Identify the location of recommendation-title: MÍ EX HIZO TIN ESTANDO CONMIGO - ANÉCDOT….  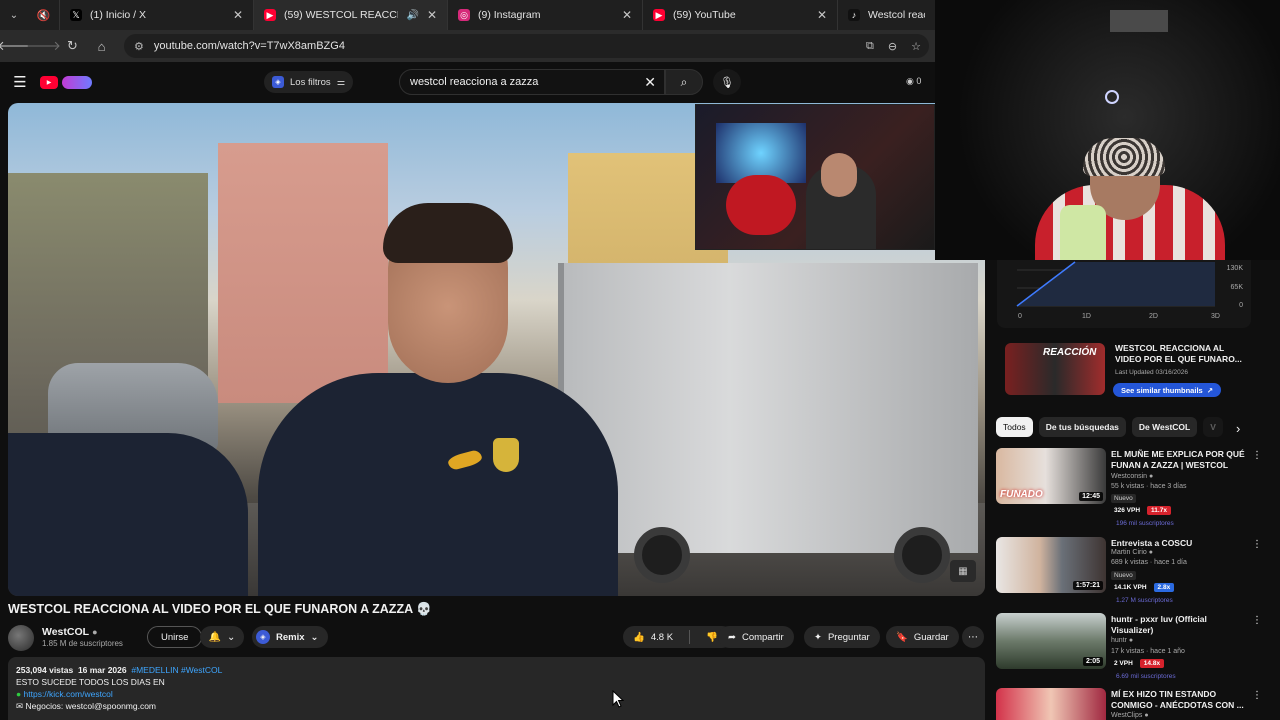
(1181, 700).